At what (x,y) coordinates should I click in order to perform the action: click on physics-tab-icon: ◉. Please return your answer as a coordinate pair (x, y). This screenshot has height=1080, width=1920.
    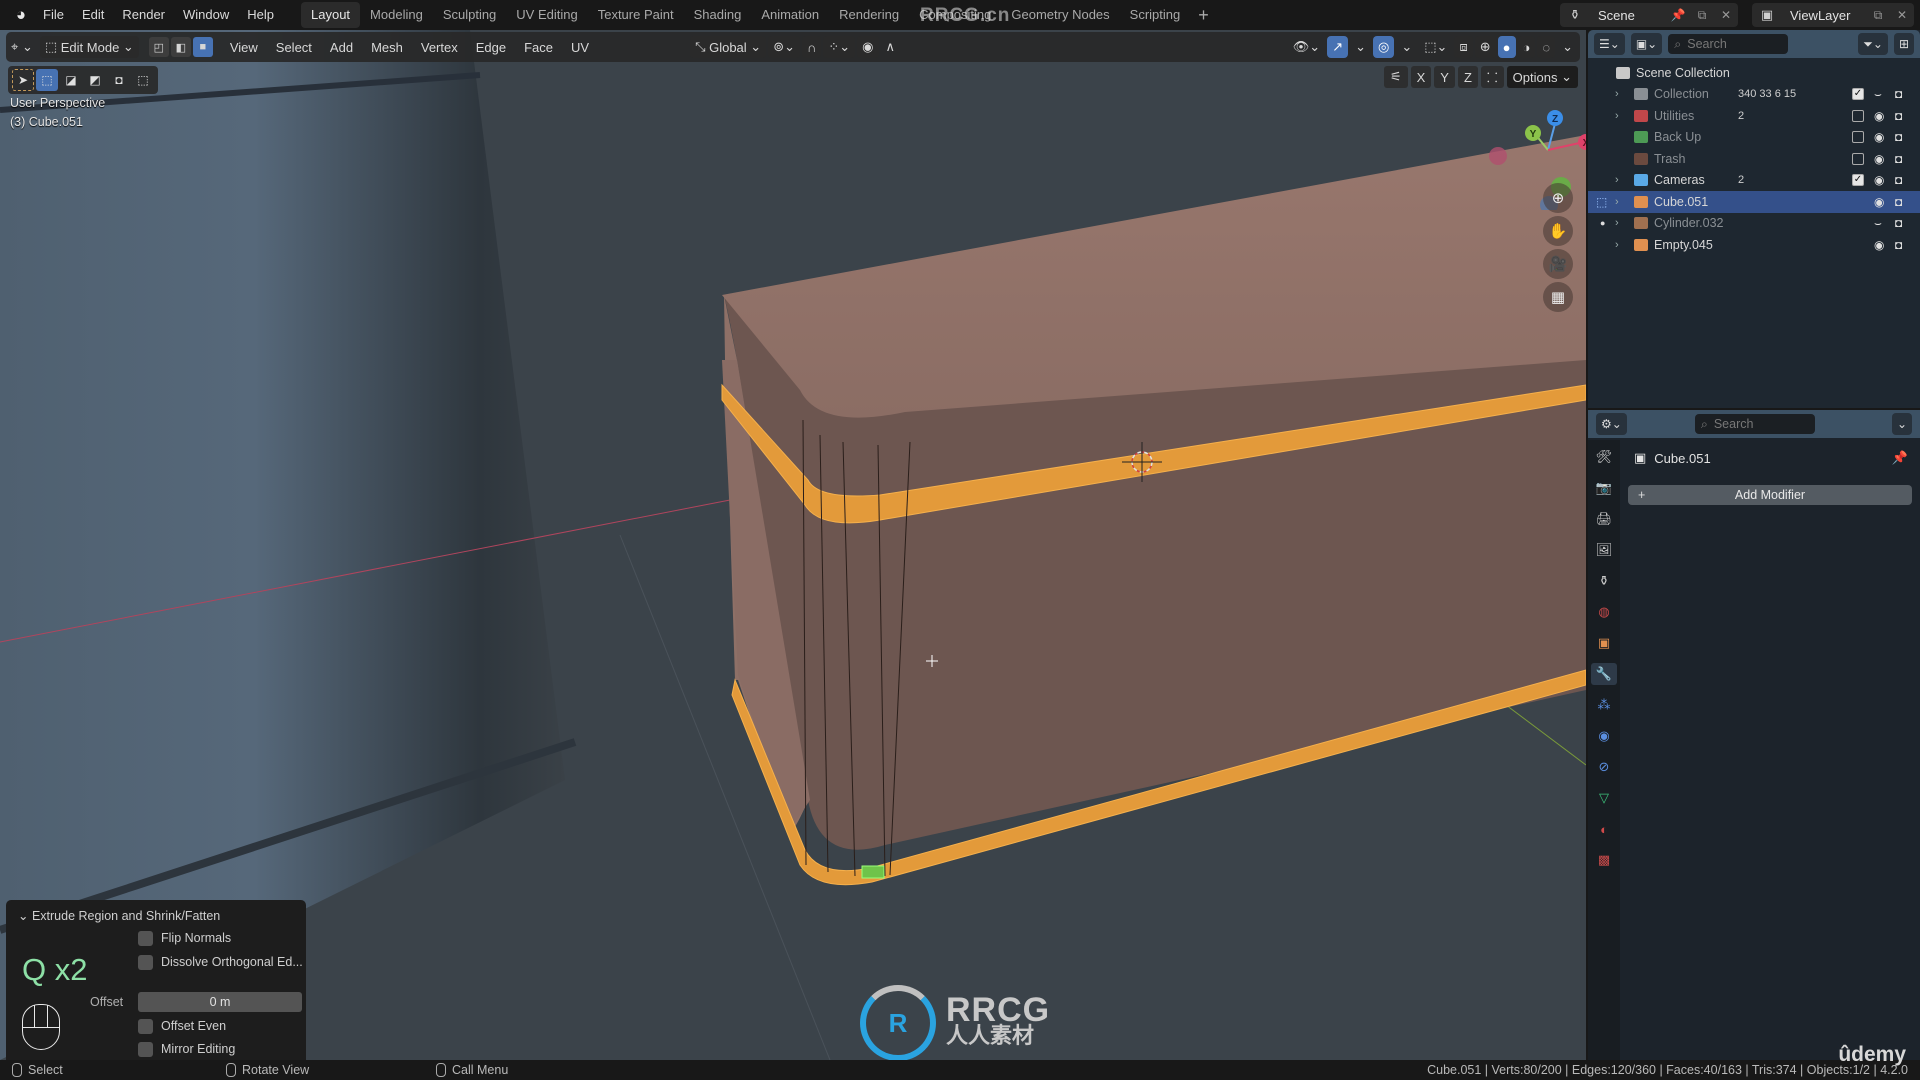
    Looking at the image, I should click on (1604, 736).